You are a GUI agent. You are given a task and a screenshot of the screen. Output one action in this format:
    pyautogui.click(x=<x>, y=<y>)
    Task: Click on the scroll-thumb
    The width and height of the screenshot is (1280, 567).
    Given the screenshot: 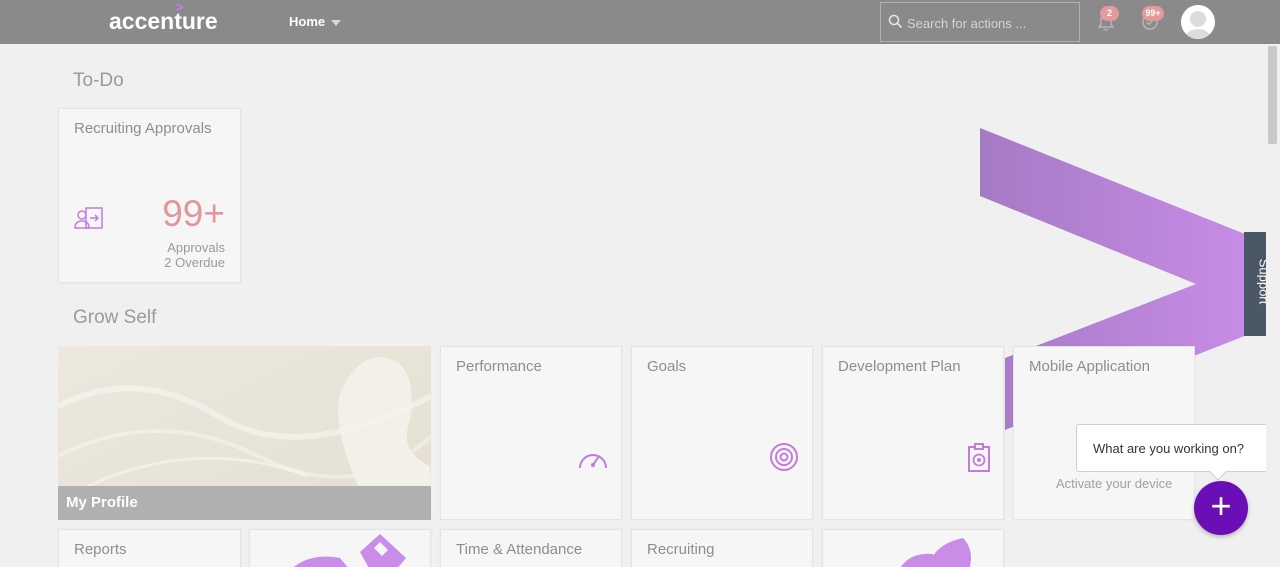 What is the action you would take?
    pyautogui.click(x=1272, y=95)
    